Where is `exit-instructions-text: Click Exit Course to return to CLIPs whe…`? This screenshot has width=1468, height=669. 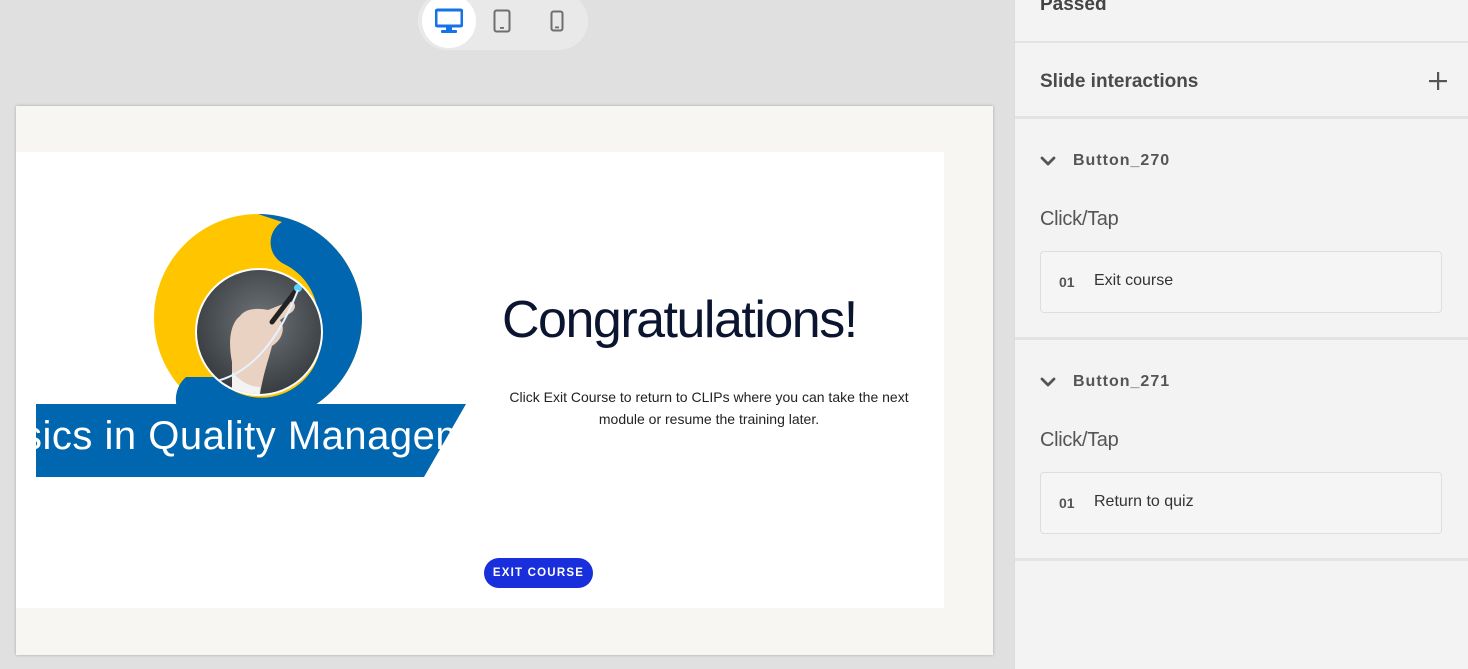 exit-instructions-text: Click Exit Course to return to CLIPs whe… is located at coordinates (709, 408).